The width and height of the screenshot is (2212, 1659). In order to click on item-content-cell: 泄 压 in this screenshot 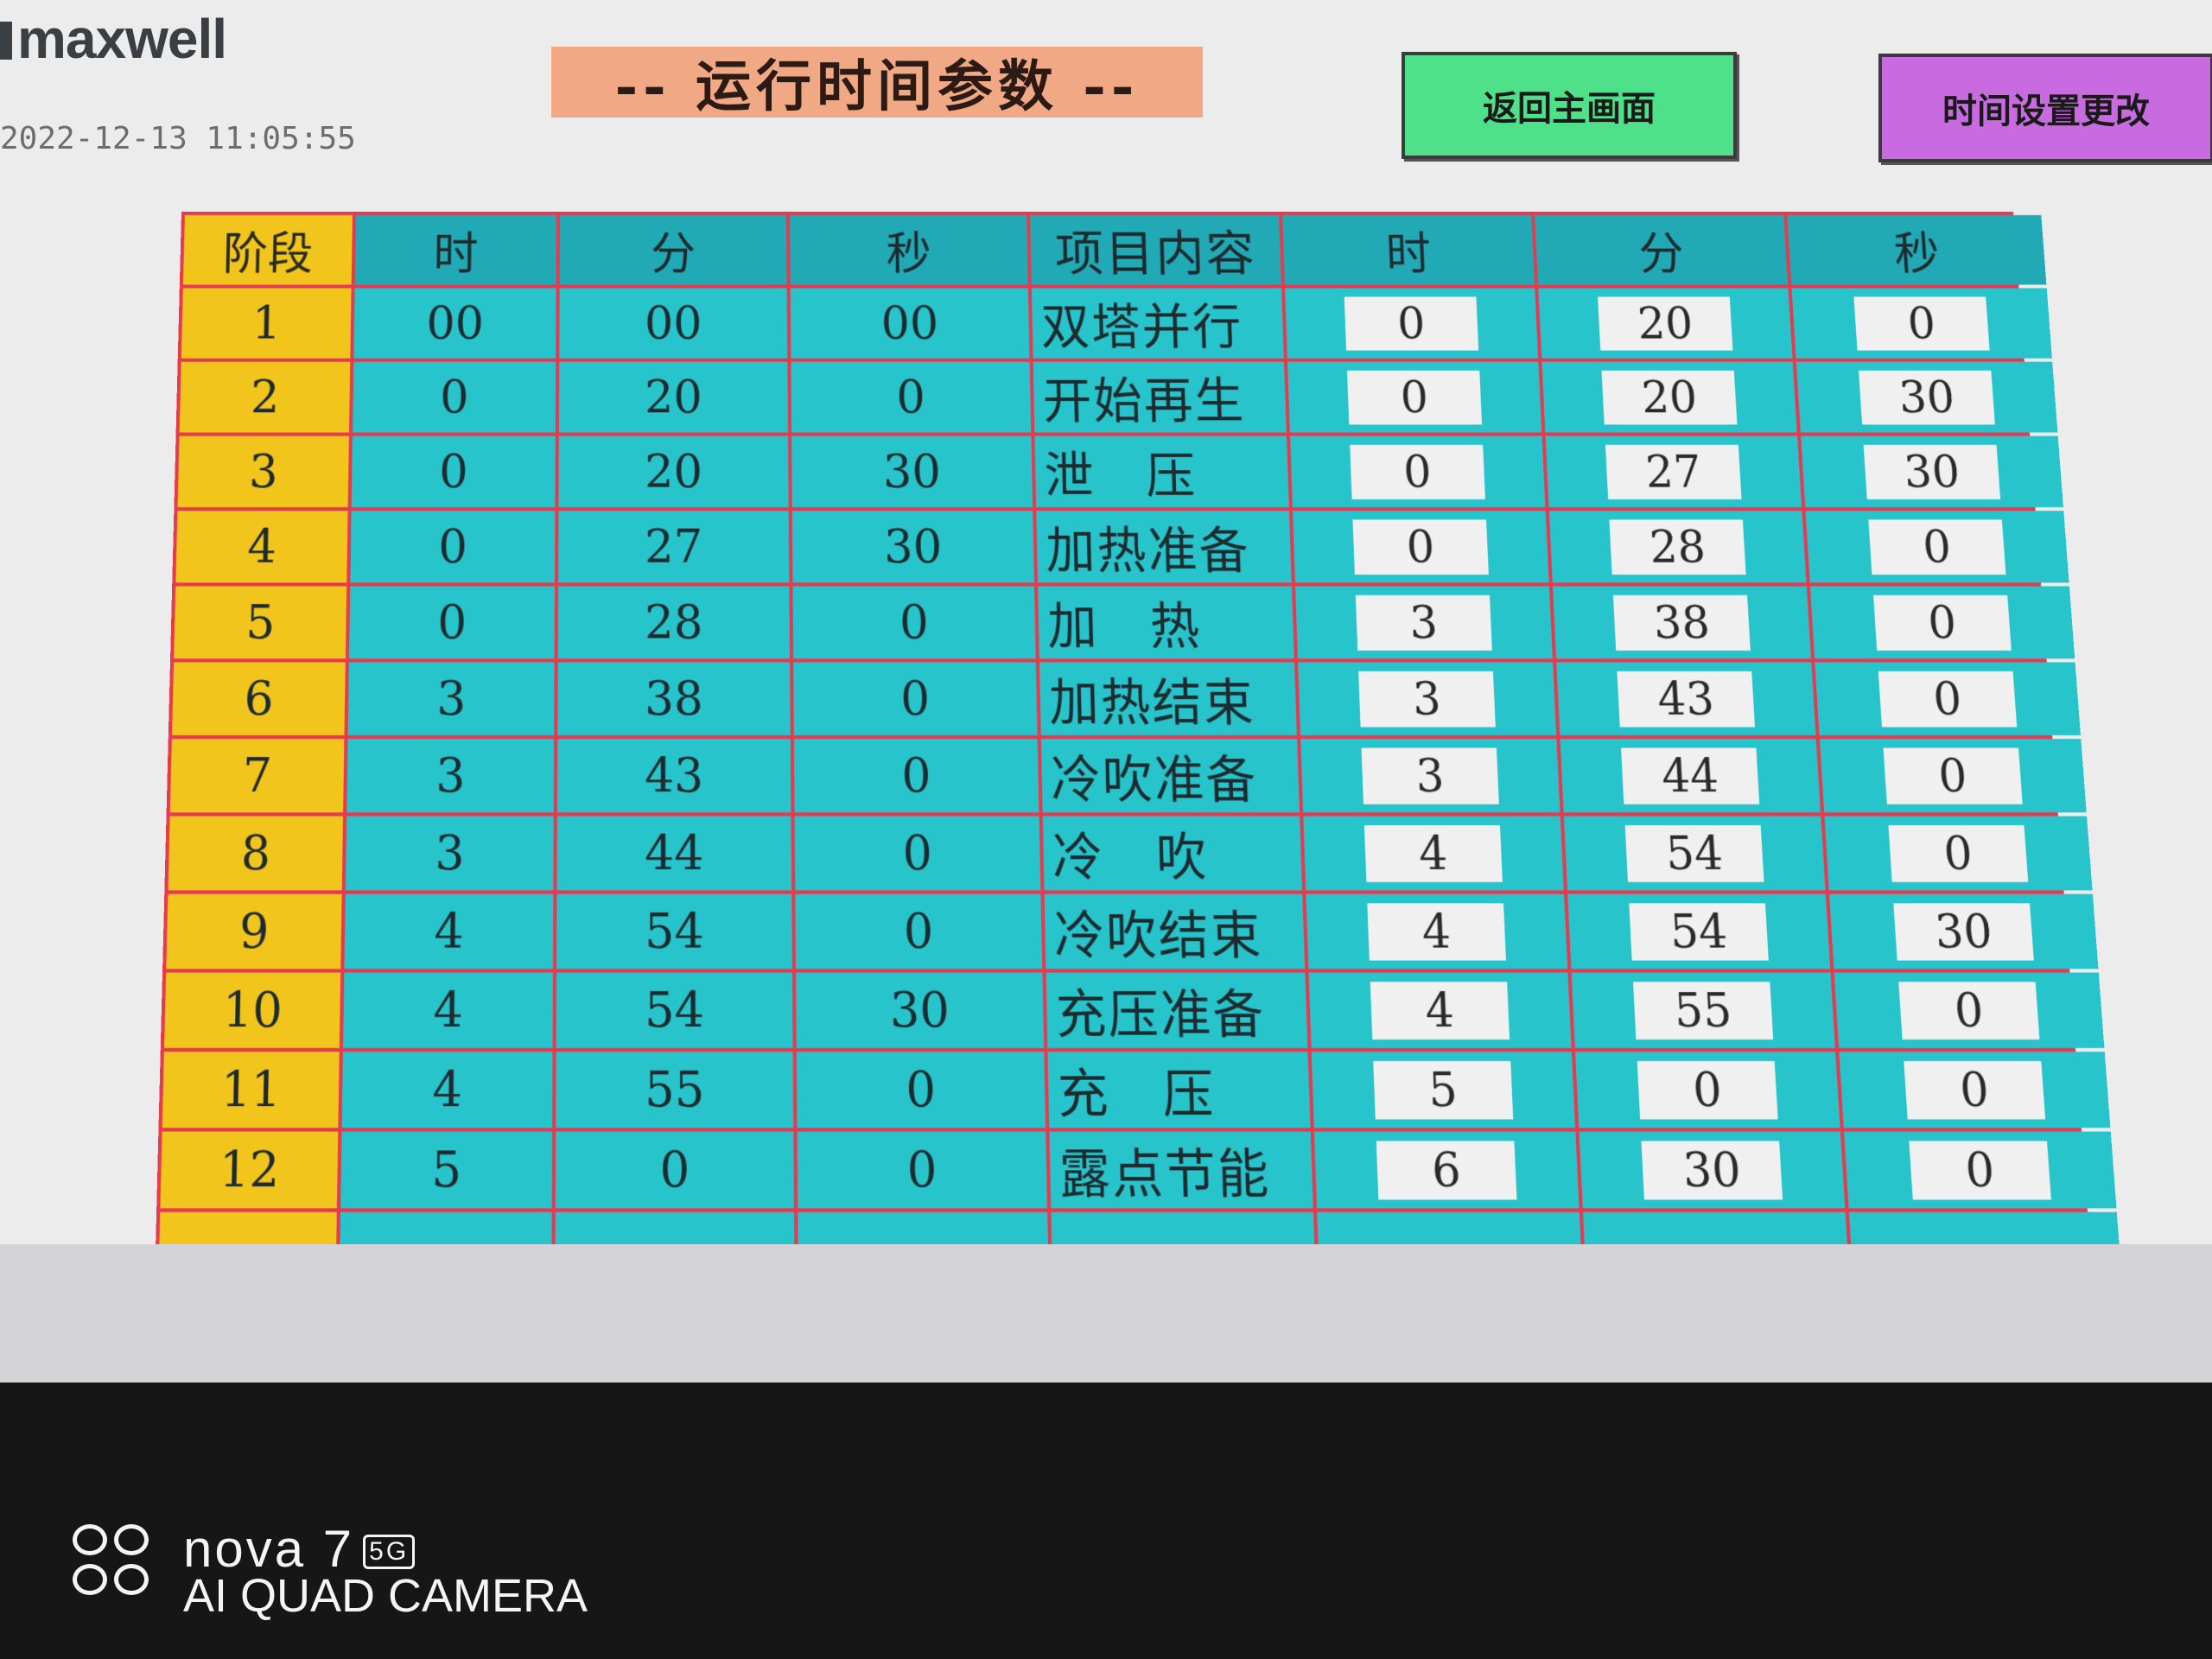, I will do `click(1161, 471)`.